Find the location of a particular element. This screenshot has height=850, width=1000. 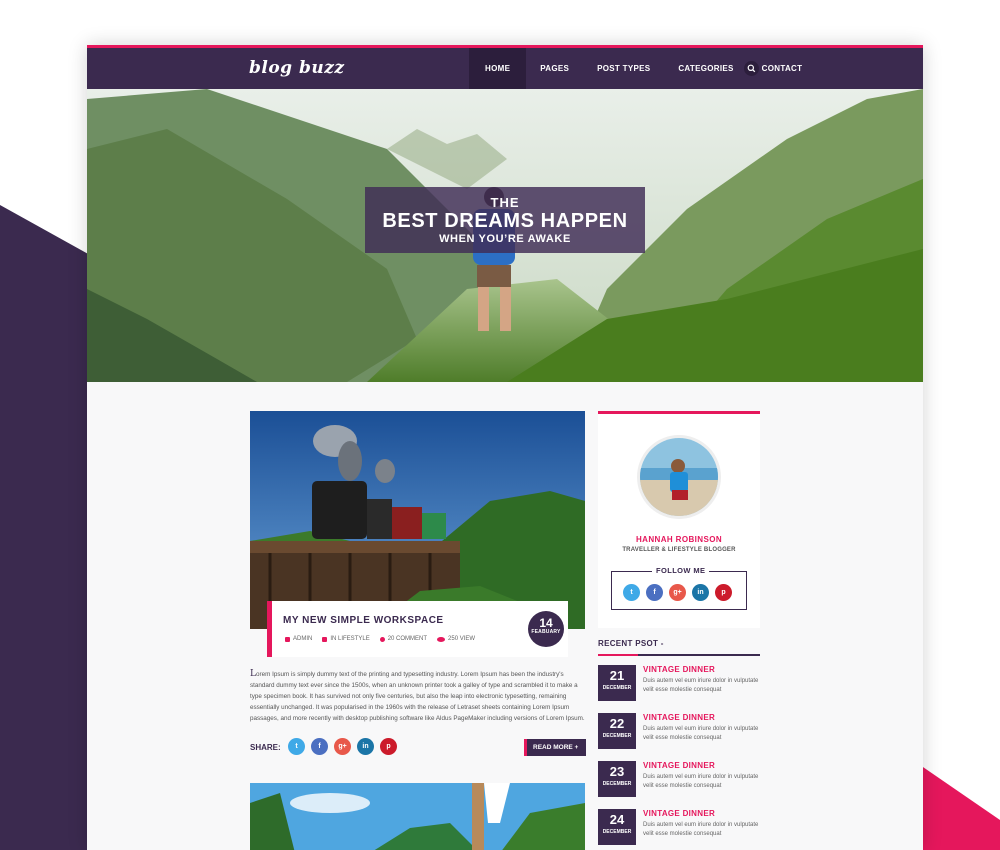

share-buttons: t f g+ in p is located at coordinates (342, 746).